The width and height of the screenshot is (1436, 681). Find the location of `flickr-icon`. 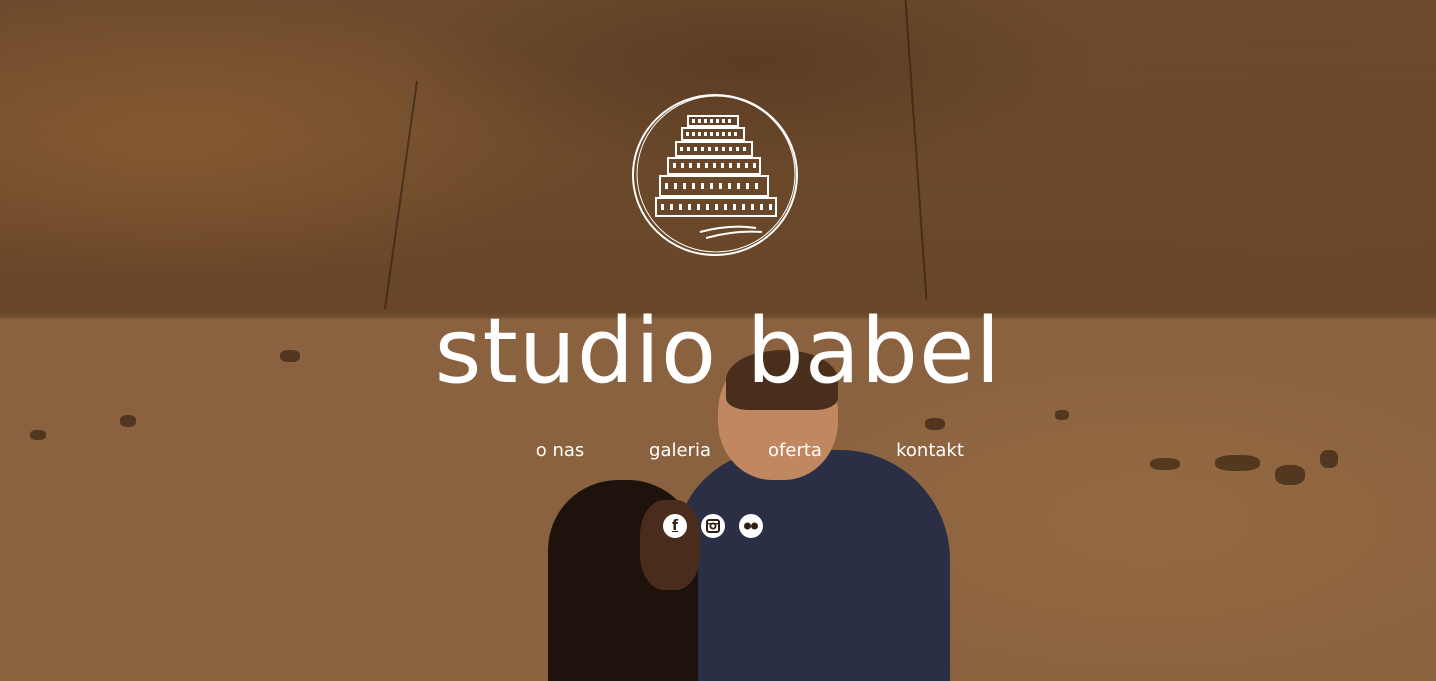

flickr-icon is located at coordinates (751, 526).